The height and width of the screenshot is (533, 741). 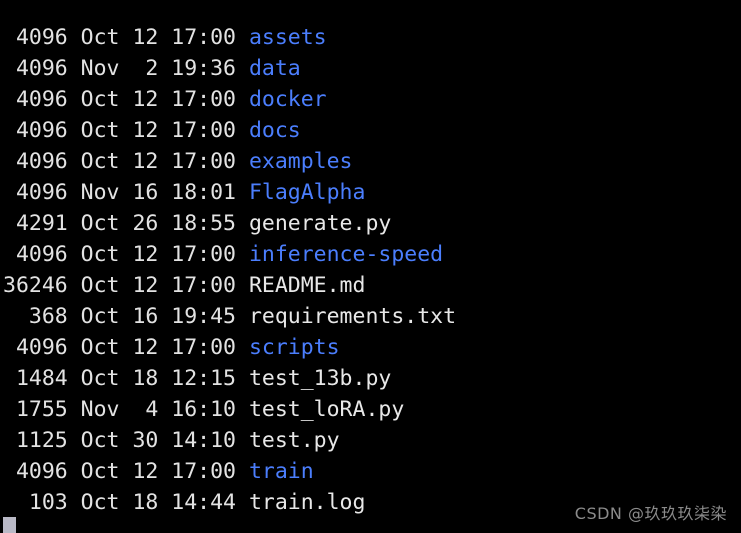 I want to click on listing-row: 4096 Oct 12 17:00 inference-speed, so click(x=370, y=254).